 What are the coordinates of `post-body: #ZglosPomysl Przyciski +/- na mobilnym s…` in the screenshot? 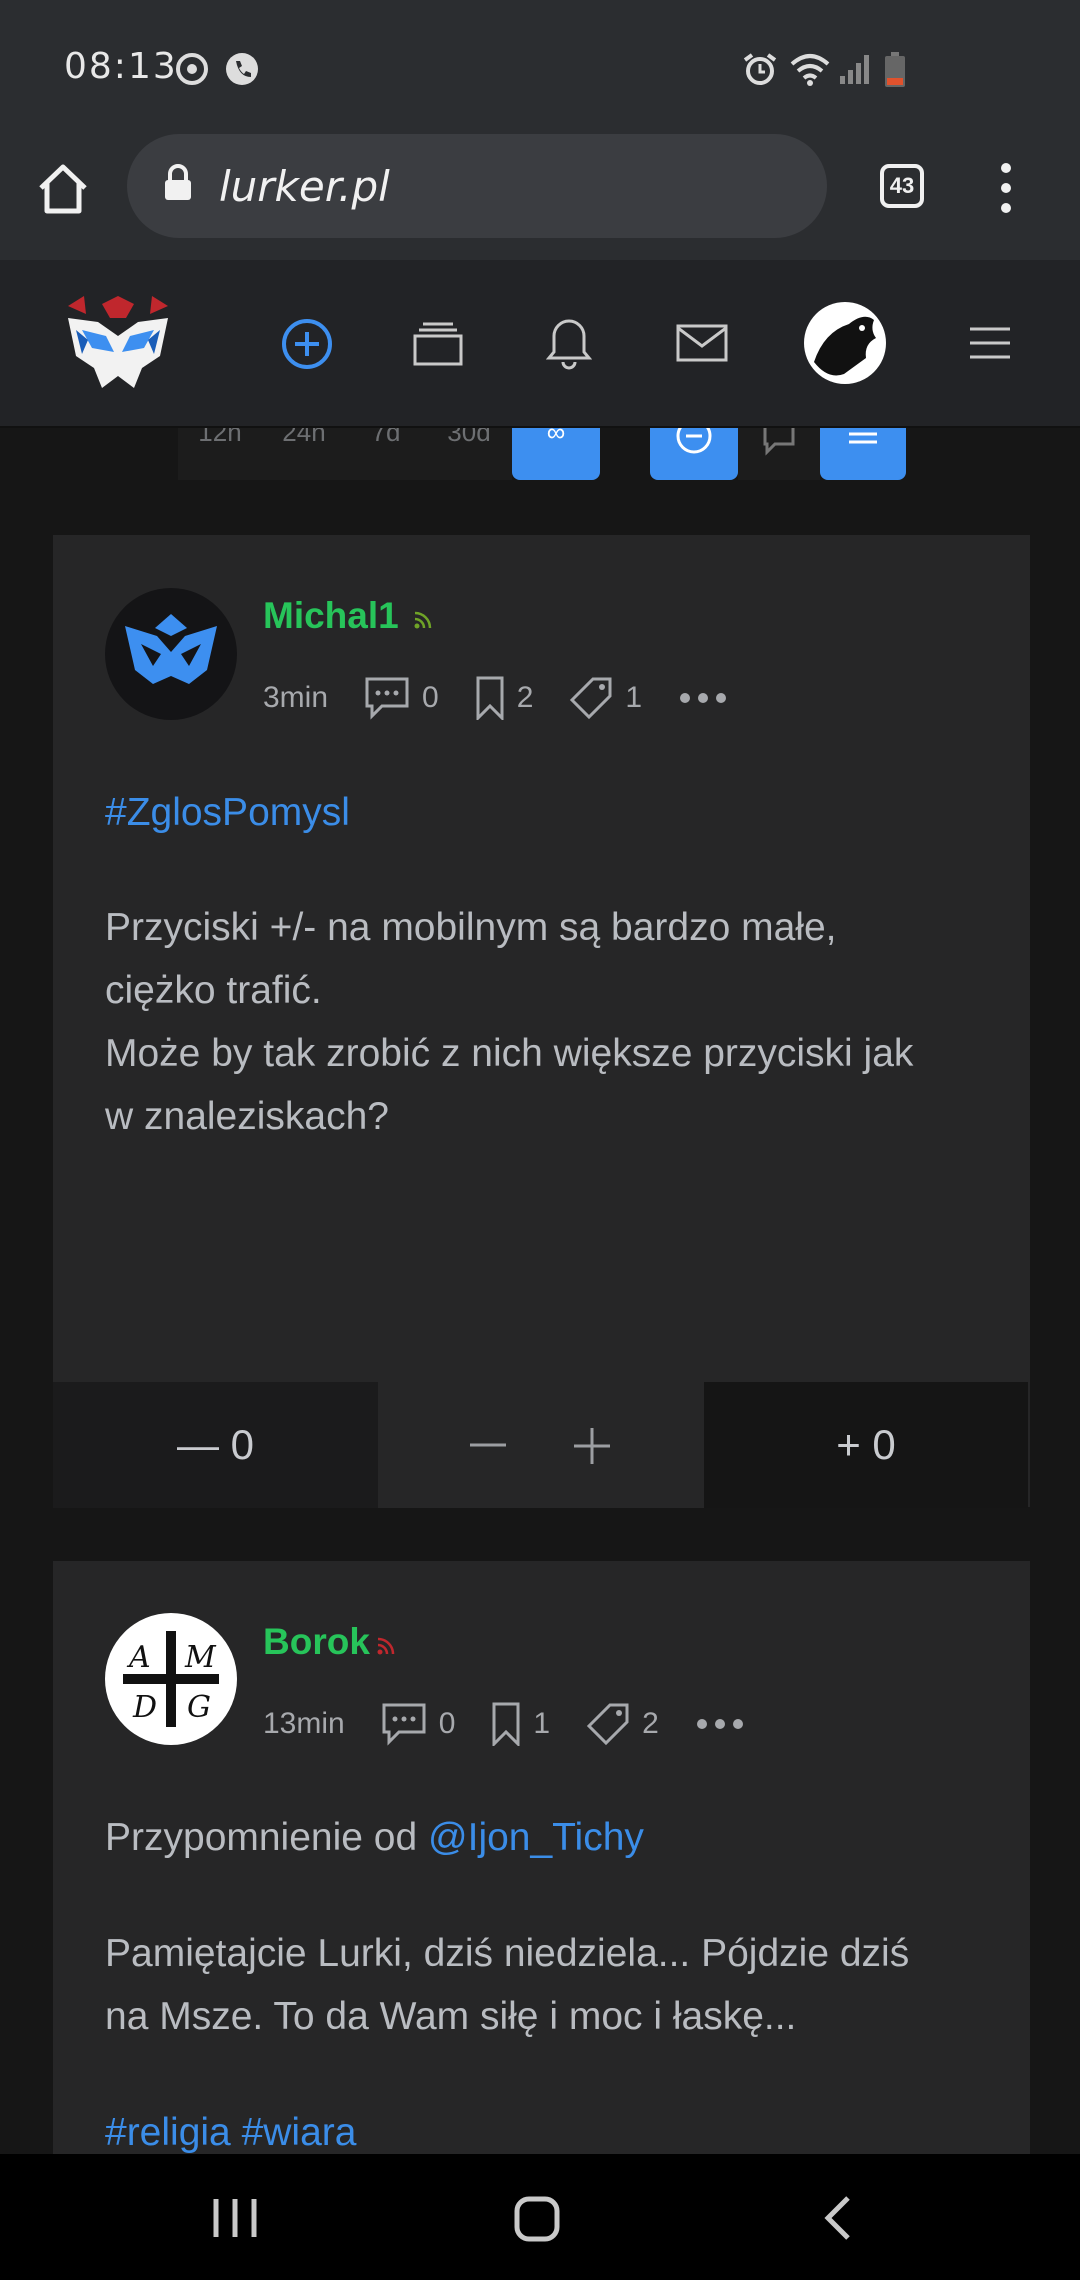 It's located at (555, 964).